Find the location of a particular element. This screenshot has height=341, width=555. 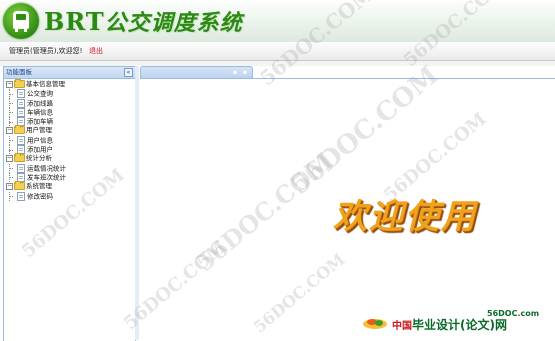

tree-item-load-statistics: 运载情况统计 is located at coordinates (69, 168).